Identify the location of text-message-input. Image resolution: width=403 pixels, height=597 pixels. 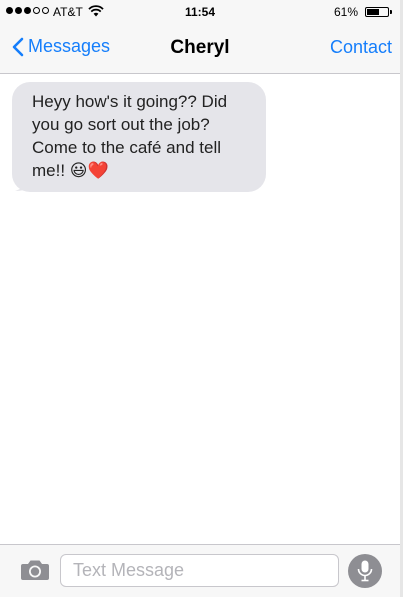
(199, 570).